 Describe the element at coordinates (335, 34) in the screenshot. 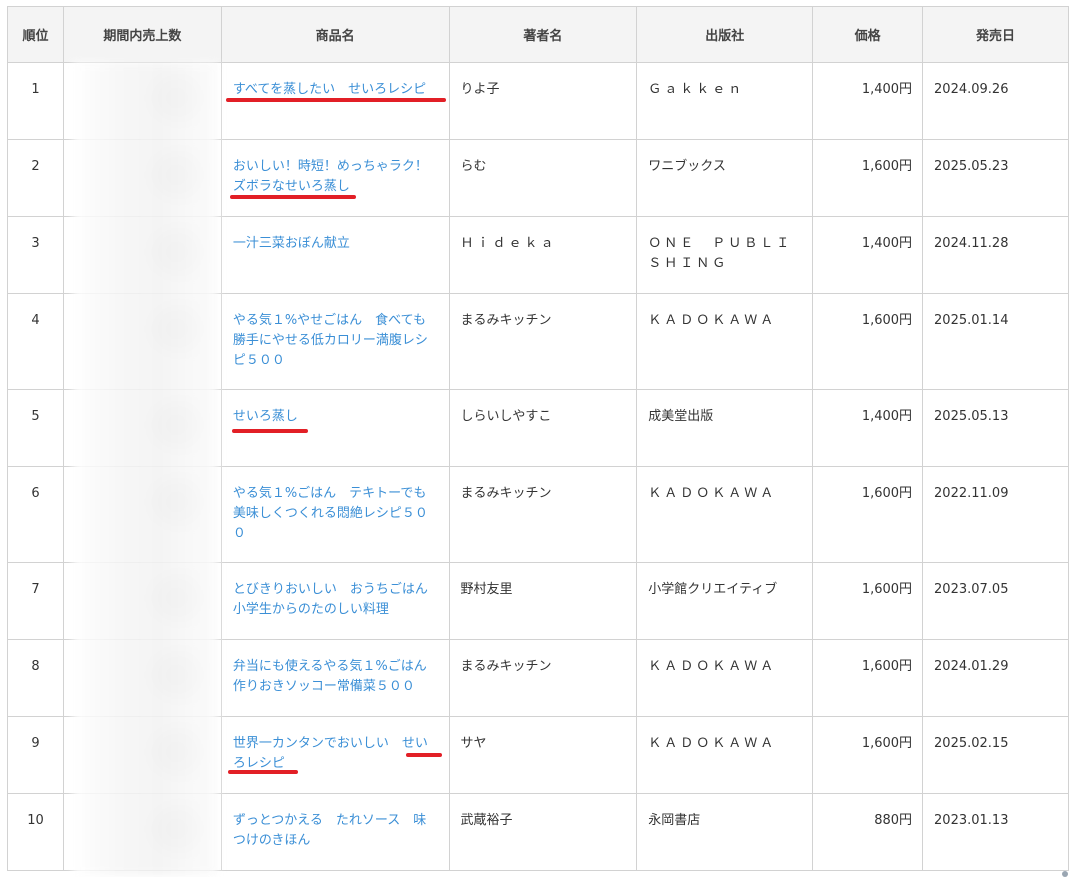

I see `header-title: 商品名` at that location.